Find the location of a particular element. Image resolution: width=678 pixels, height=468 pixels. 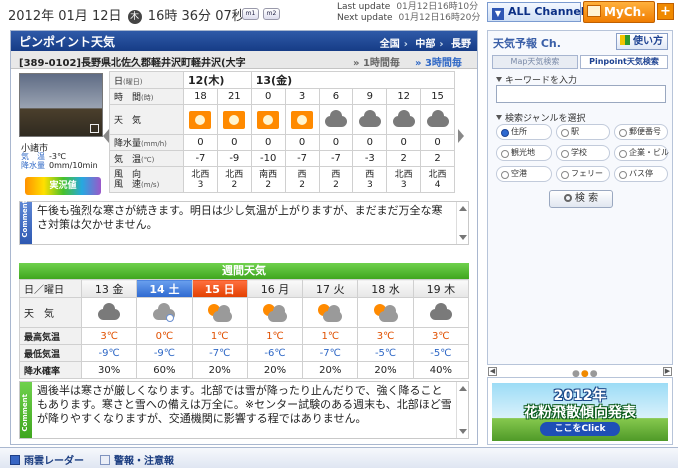

wind-cell: 北西 3 is located at coordinates (404, 179).